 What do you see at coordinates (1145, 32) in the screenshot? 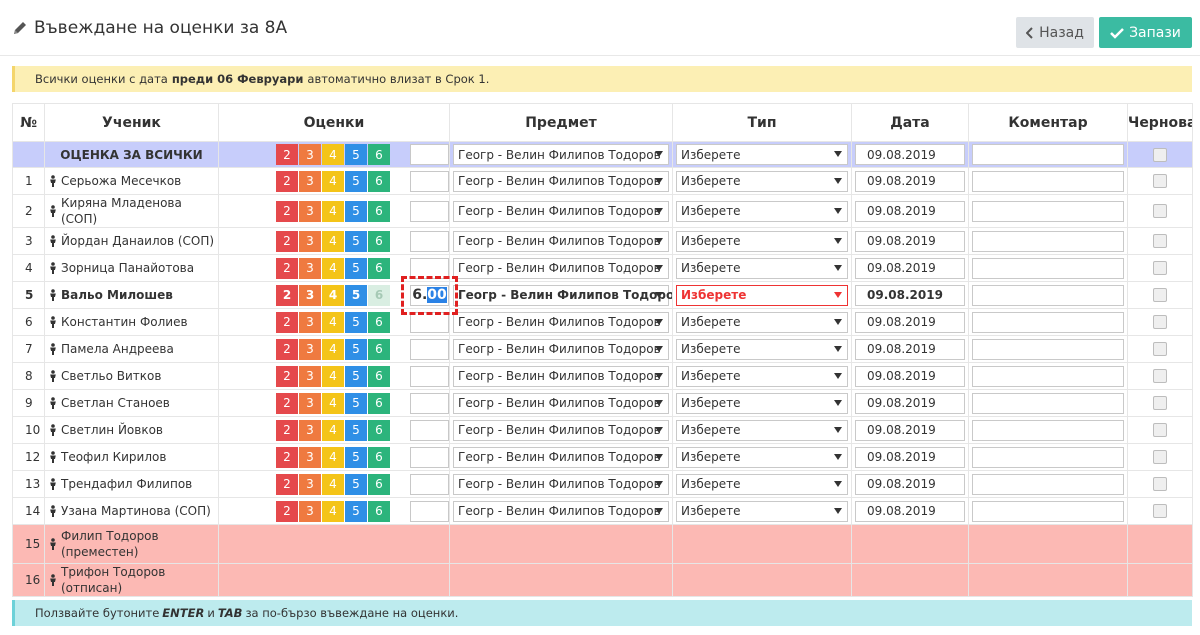
I see `save-button: Запази` at bounding box center [1145, 32].